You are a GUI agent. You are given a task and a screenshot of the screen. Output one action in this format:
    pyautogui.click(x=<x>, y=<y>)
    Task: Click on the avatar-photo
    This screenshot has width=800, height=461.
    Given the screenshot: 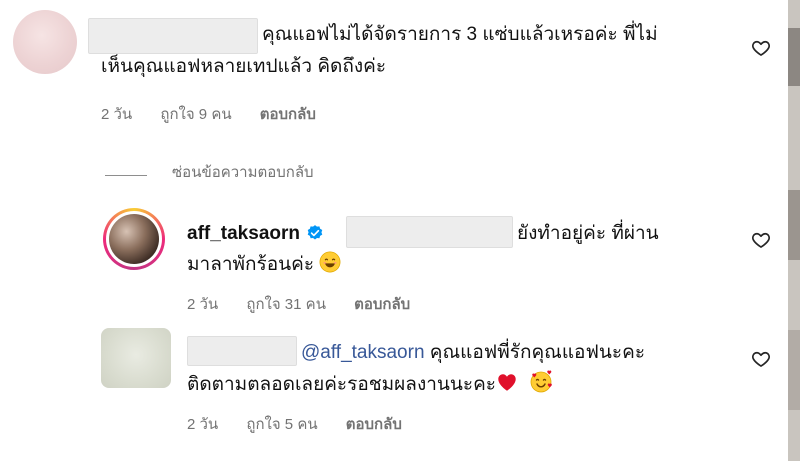 What is the action you would take?
    pyautogui.click(x=134, y=239)
    